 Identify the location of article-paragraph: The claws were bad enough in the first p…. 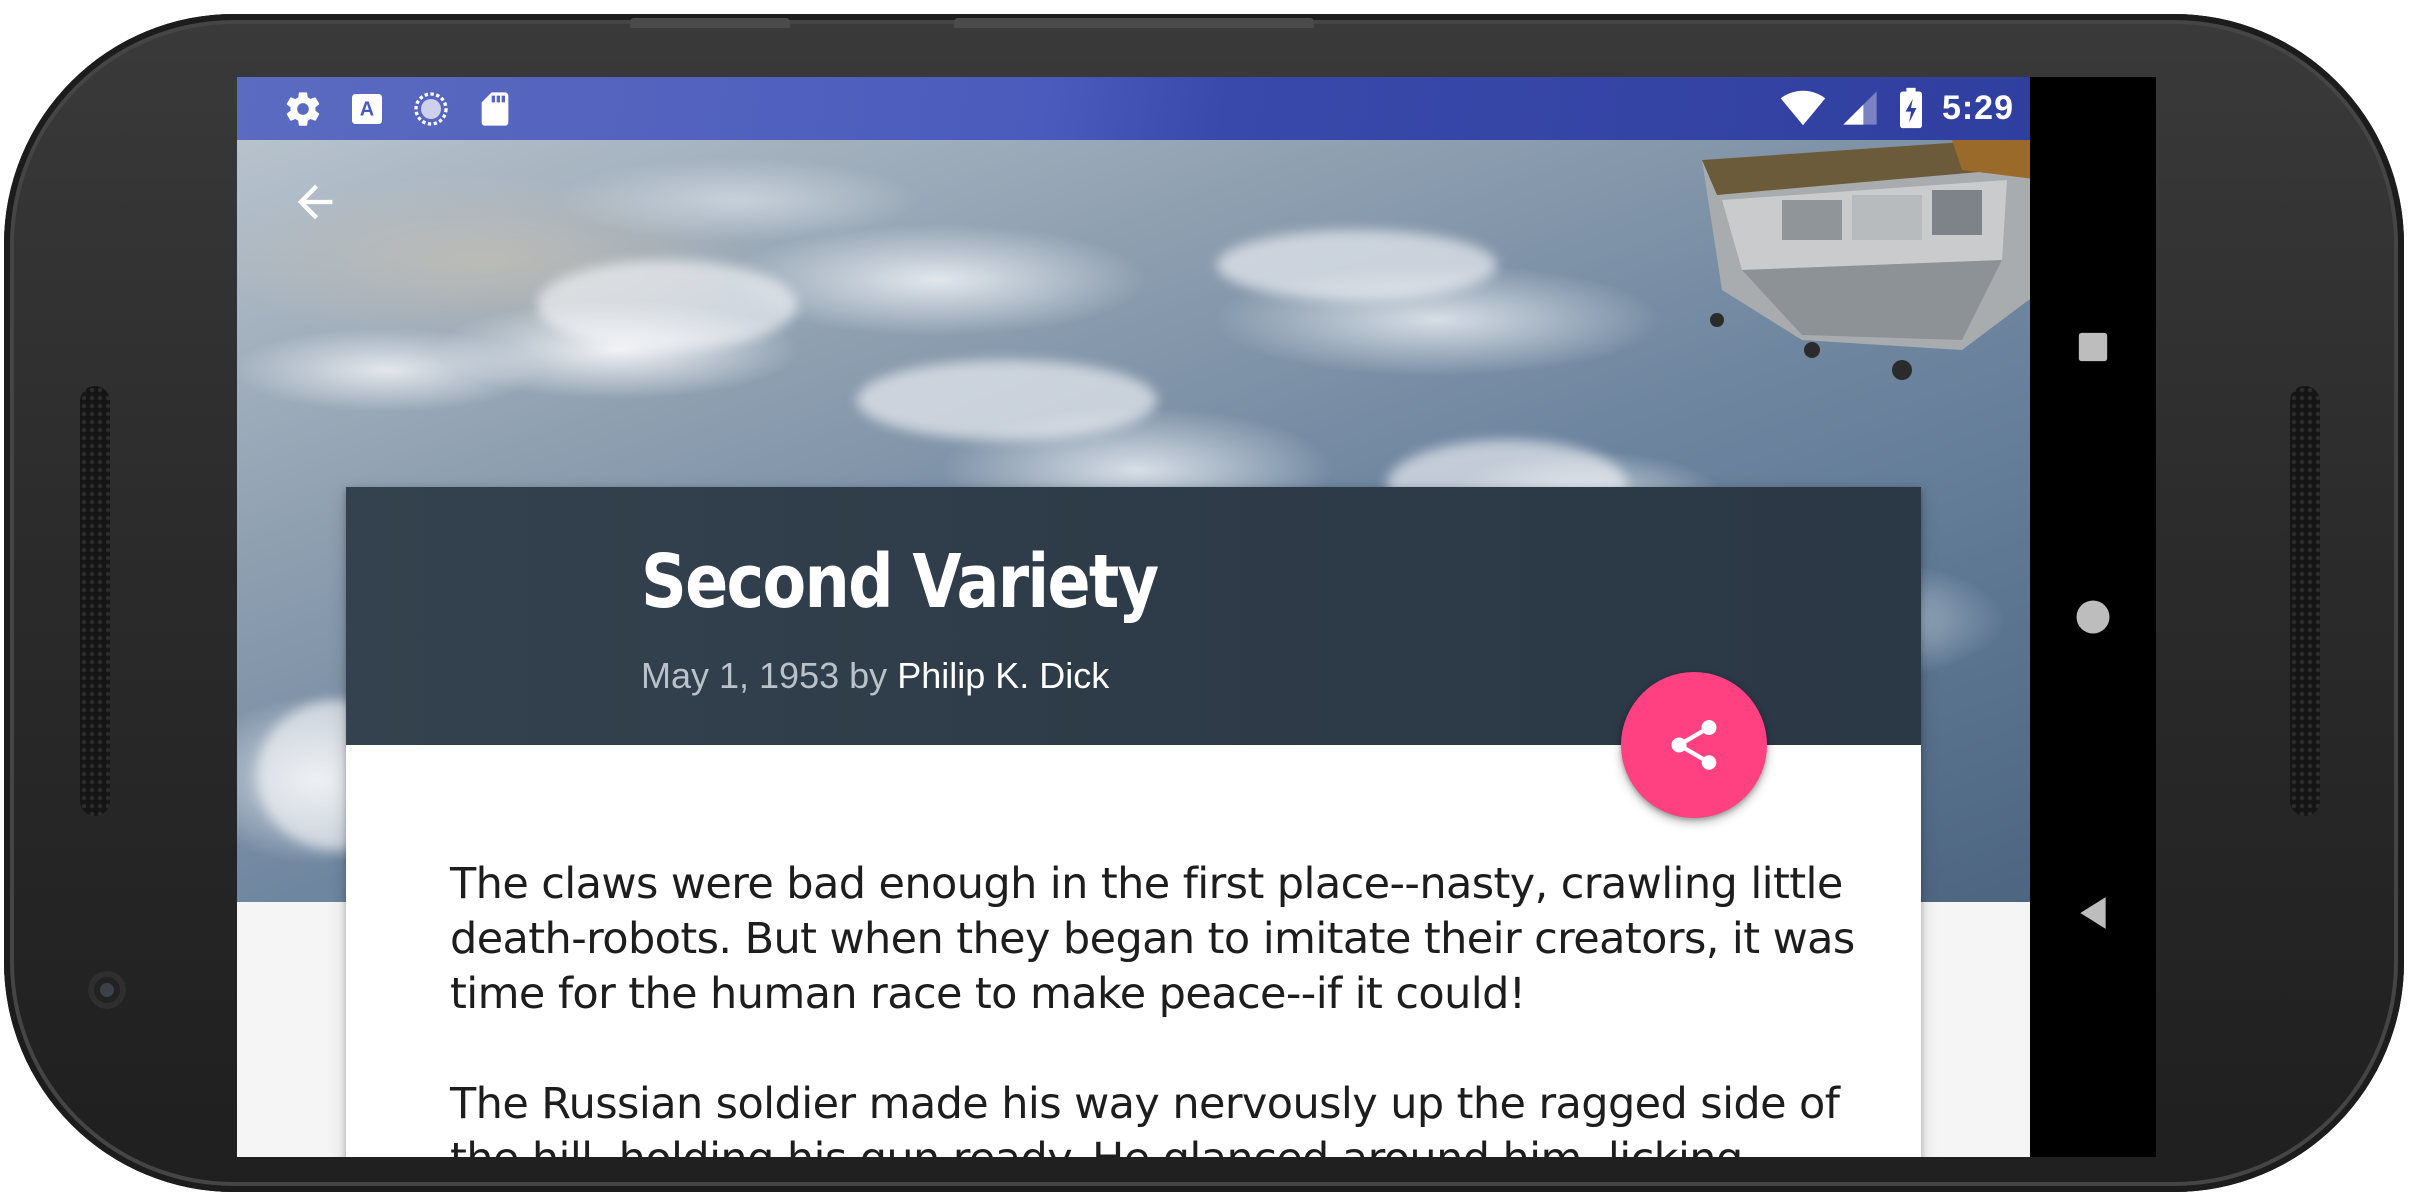
(1152, 939).